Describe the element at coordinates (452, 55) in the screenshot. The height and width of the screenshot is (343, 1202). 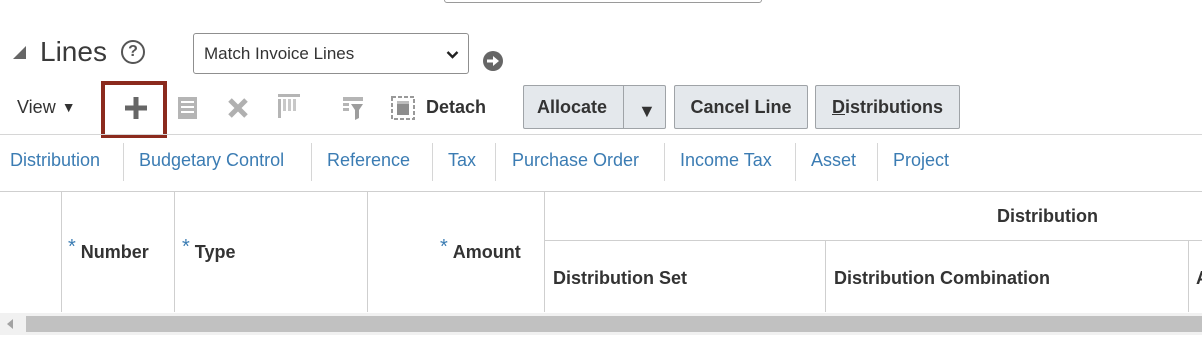
I see `chevron-down-icon` at that location.